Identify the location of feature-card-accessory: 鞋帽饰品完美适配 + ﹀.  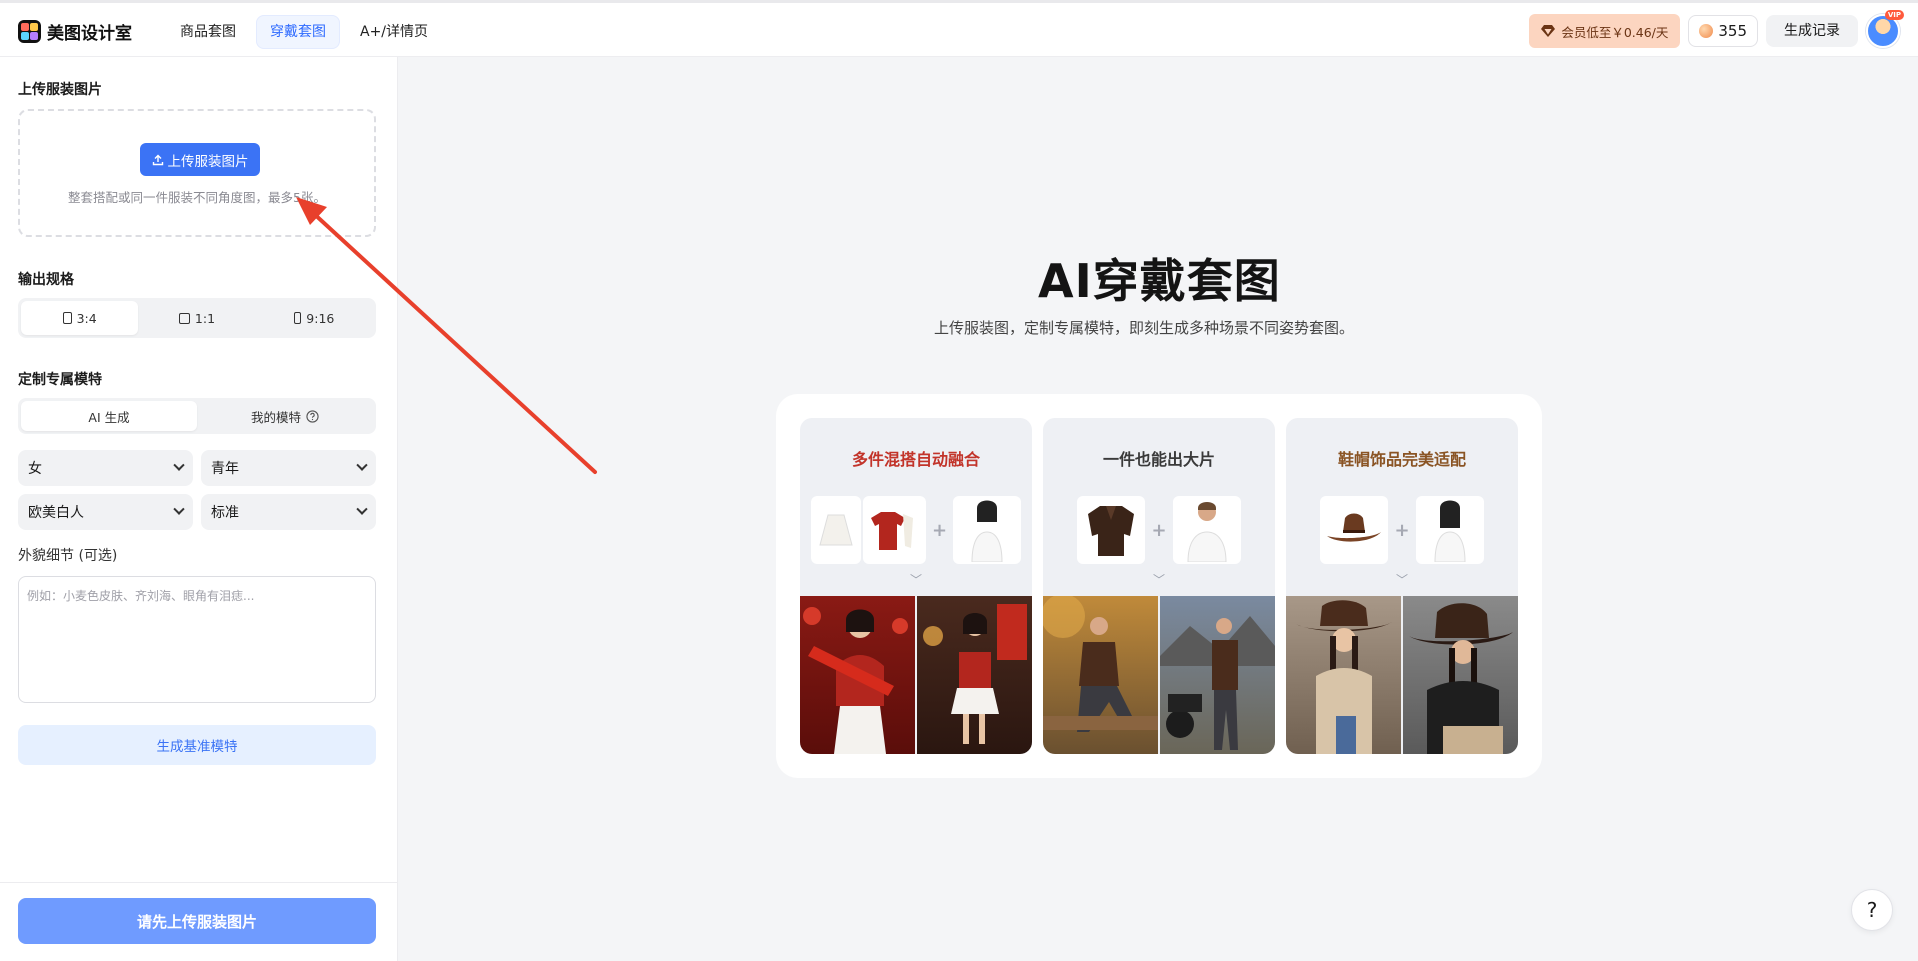
(1402, 586).